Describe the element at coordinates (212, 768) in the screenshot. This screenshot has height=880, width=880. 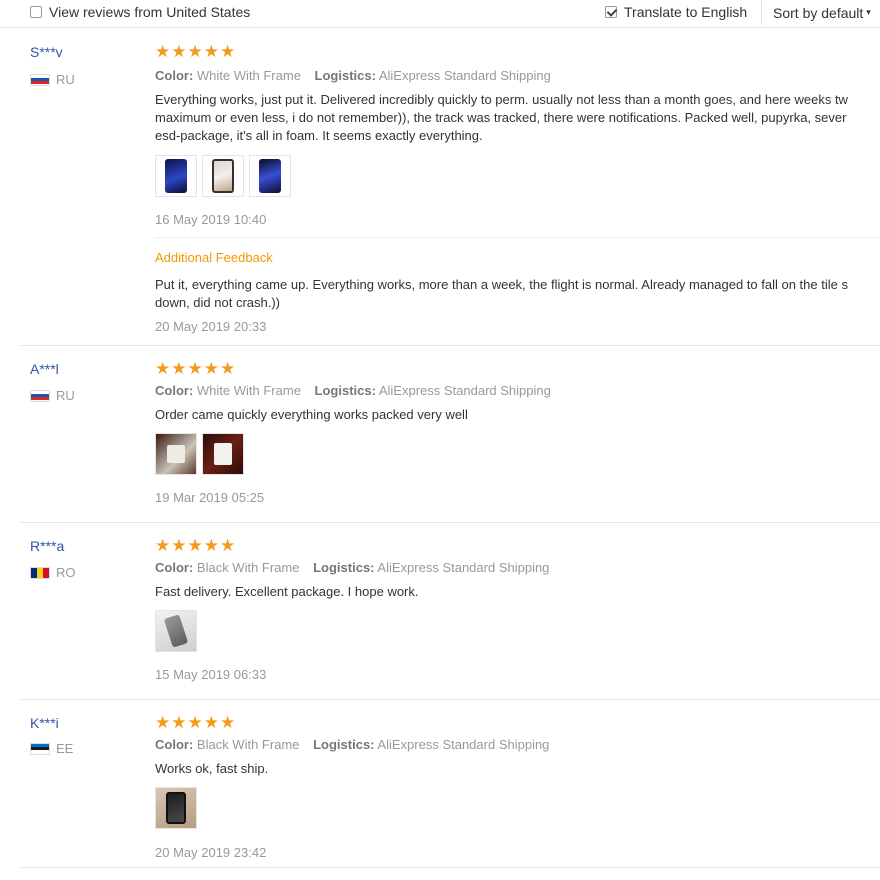
I see `review-text-line: Works ok, fast ship.` at that location.